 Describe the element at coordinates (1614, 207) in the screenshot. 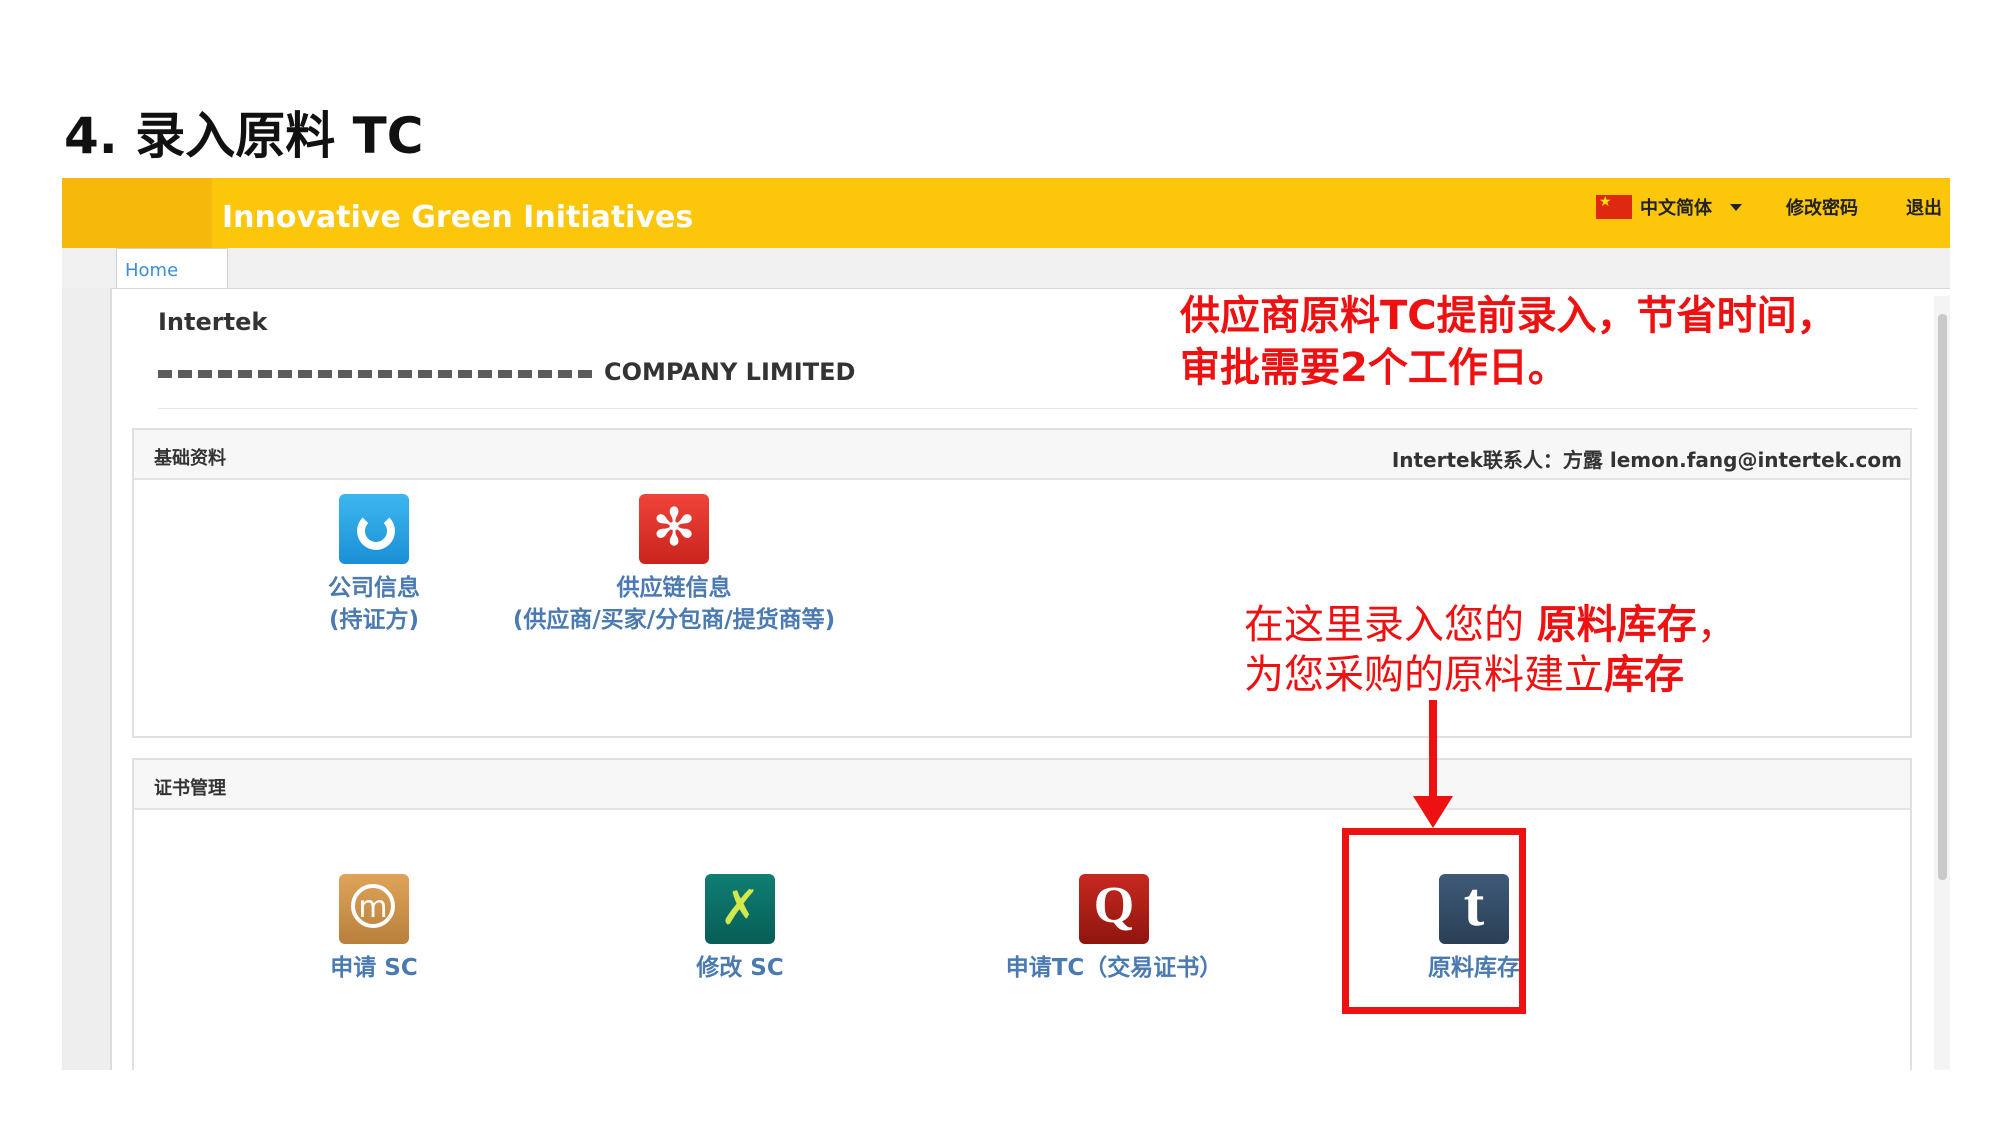

I see `china-flag-icon: ★` at that location.